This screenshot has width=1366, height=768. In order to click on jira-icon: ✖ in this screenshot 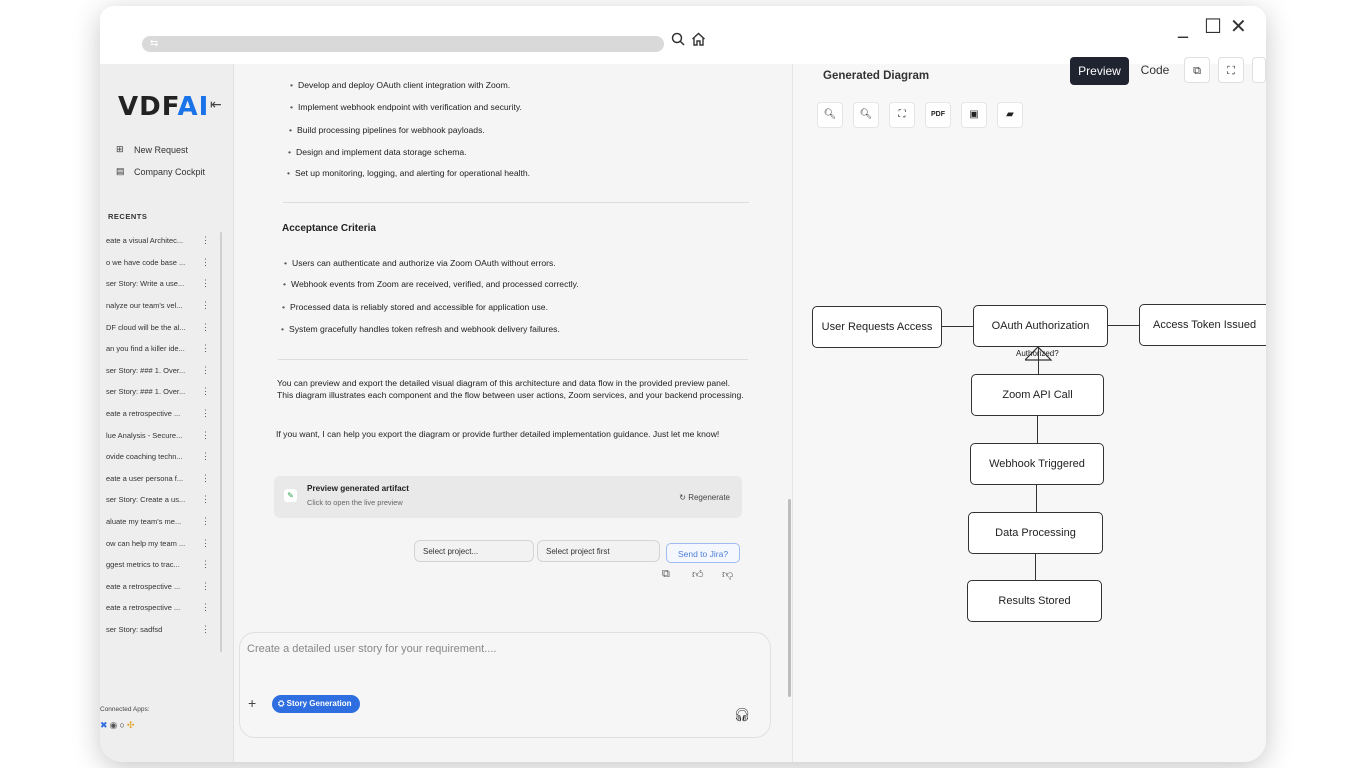, I will do `click(105, 725)`.